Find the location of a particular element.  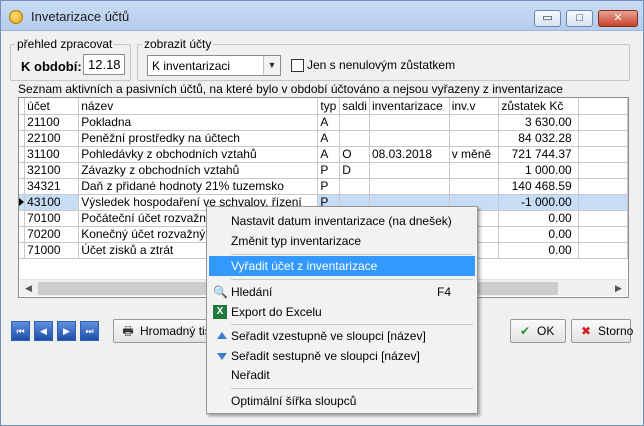

show-accounts-legend: zobrazit účty is located at coordinates (178, 44).